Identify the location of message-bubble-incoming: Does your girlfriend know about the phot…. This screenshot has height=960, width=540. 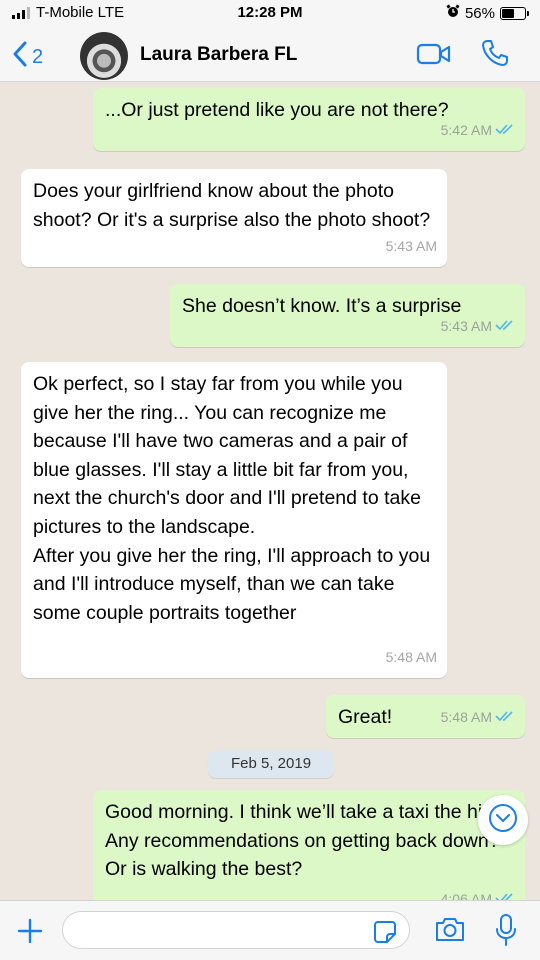
(234, 218).